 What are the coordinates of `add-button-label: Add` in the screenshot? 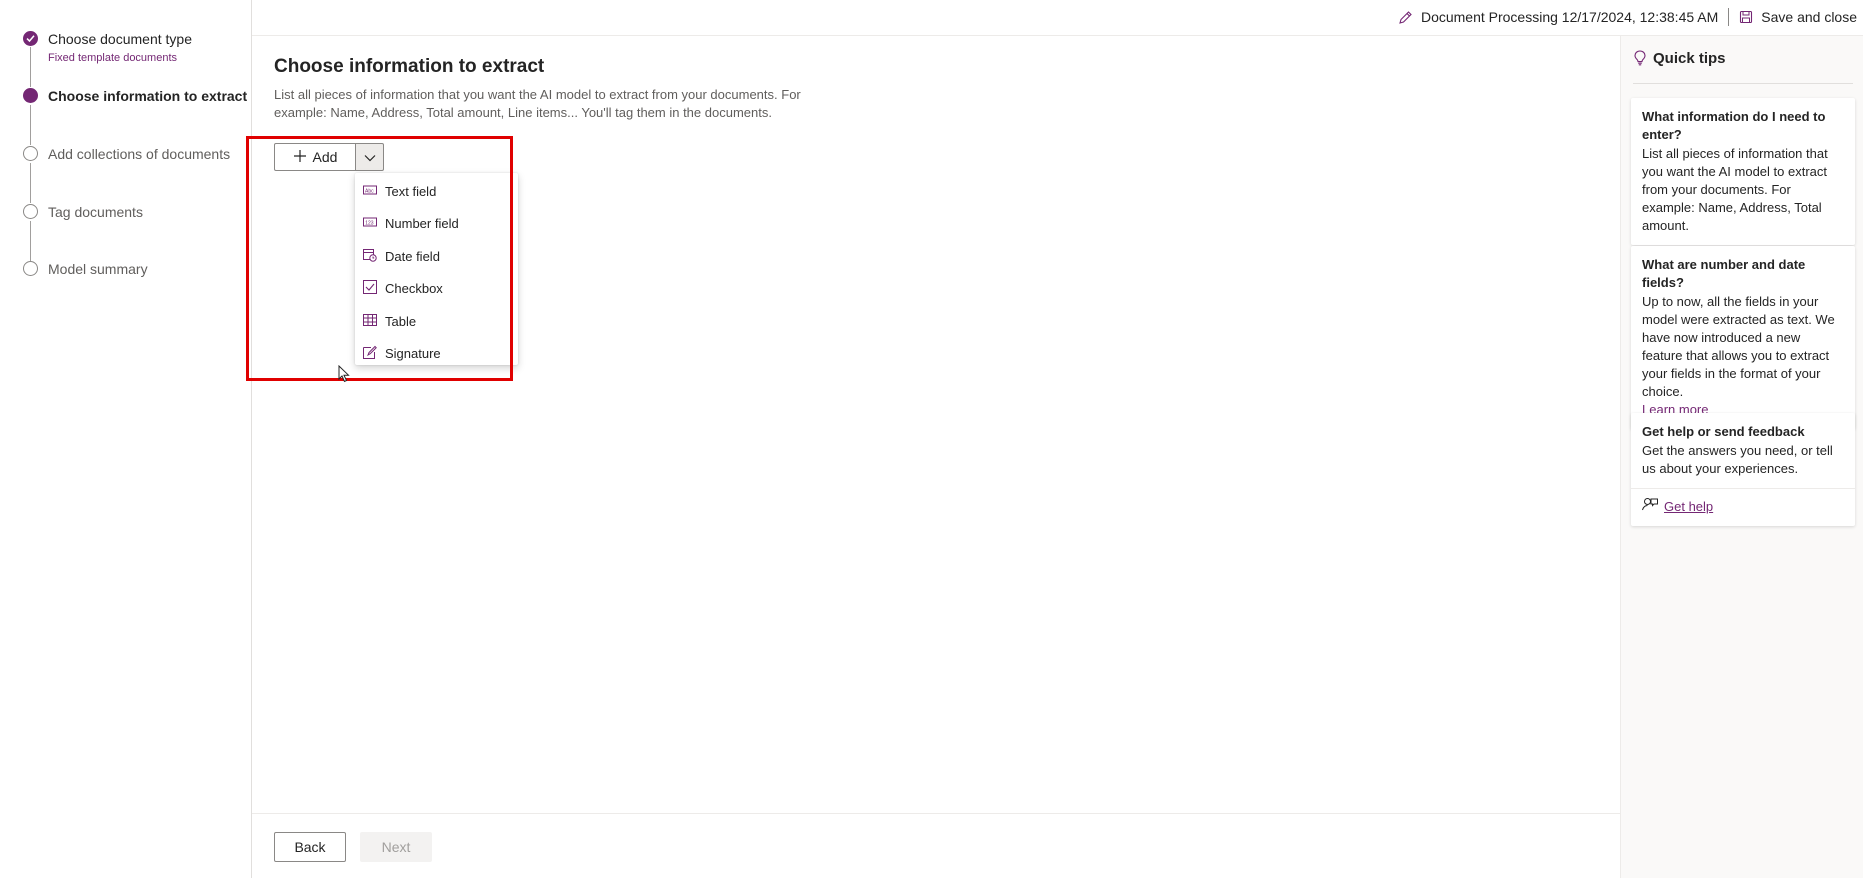 It's located at (325, 157).